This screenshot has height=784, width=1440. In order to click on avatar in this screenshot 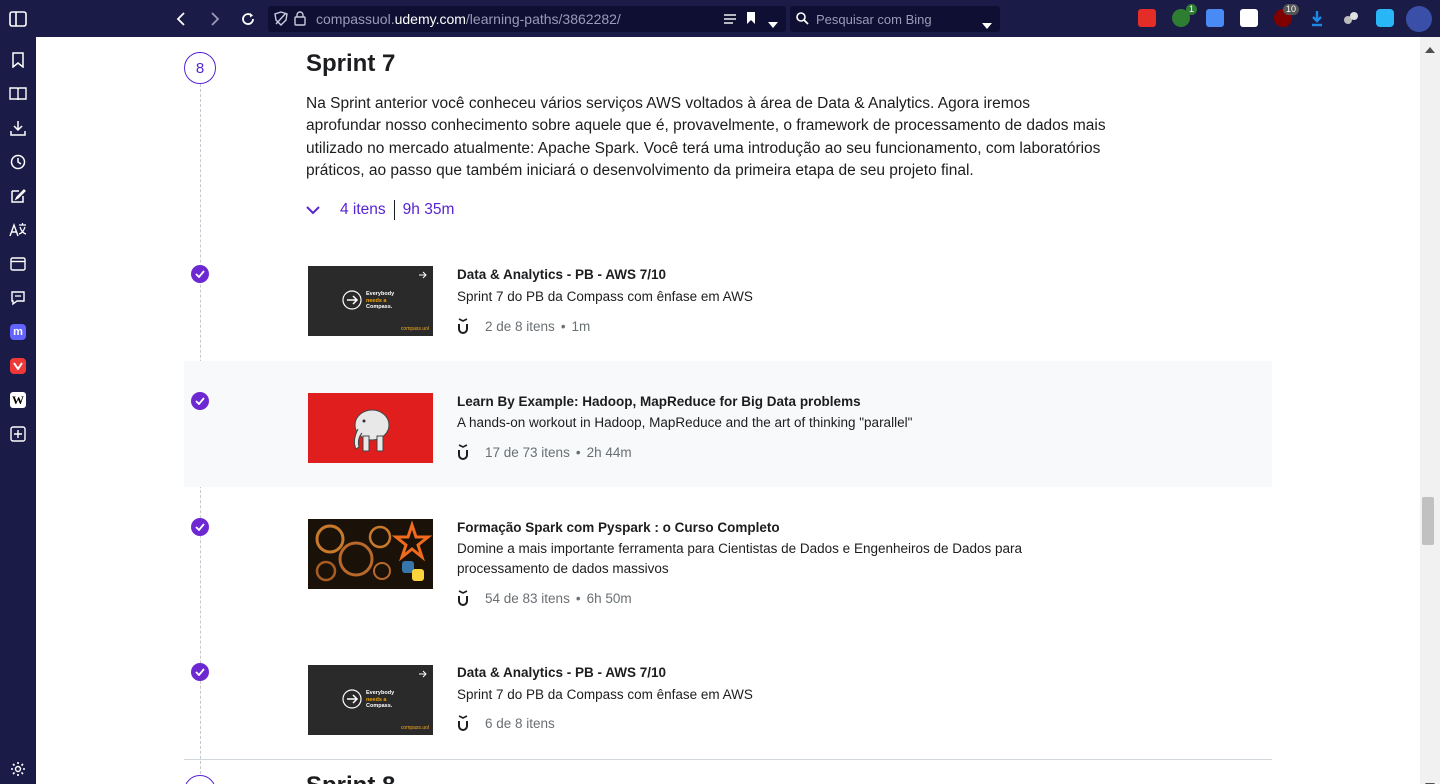, I will do `click(1419, 19)`.